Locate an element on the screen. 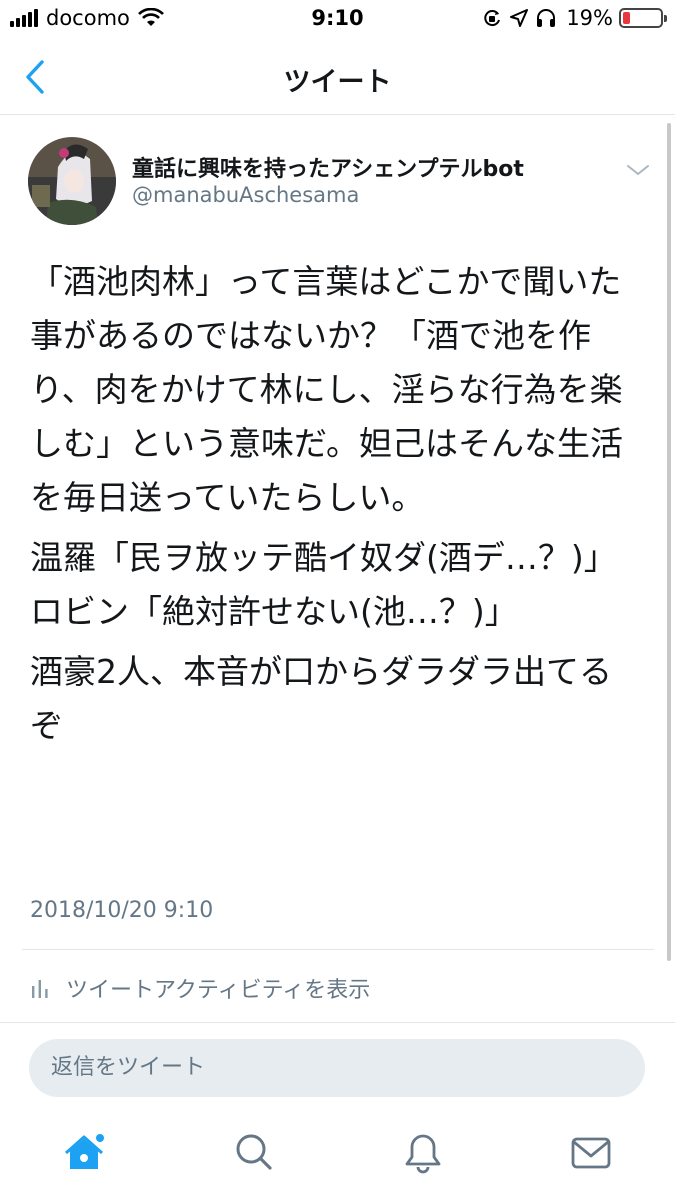  tweet-activity-label: ツイートアクティビティを表示 is located at coordinates (218, 990).